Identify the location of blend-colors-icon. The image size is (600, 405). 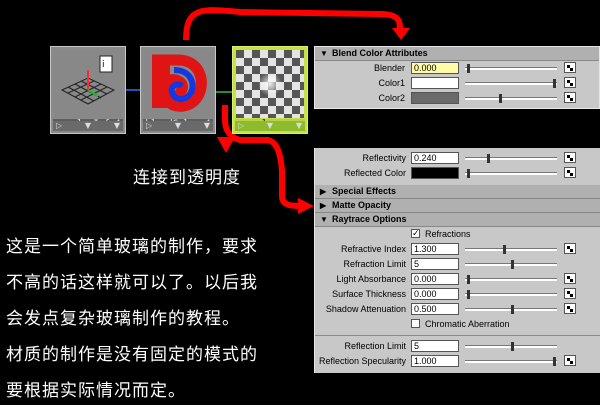
(178, 84).